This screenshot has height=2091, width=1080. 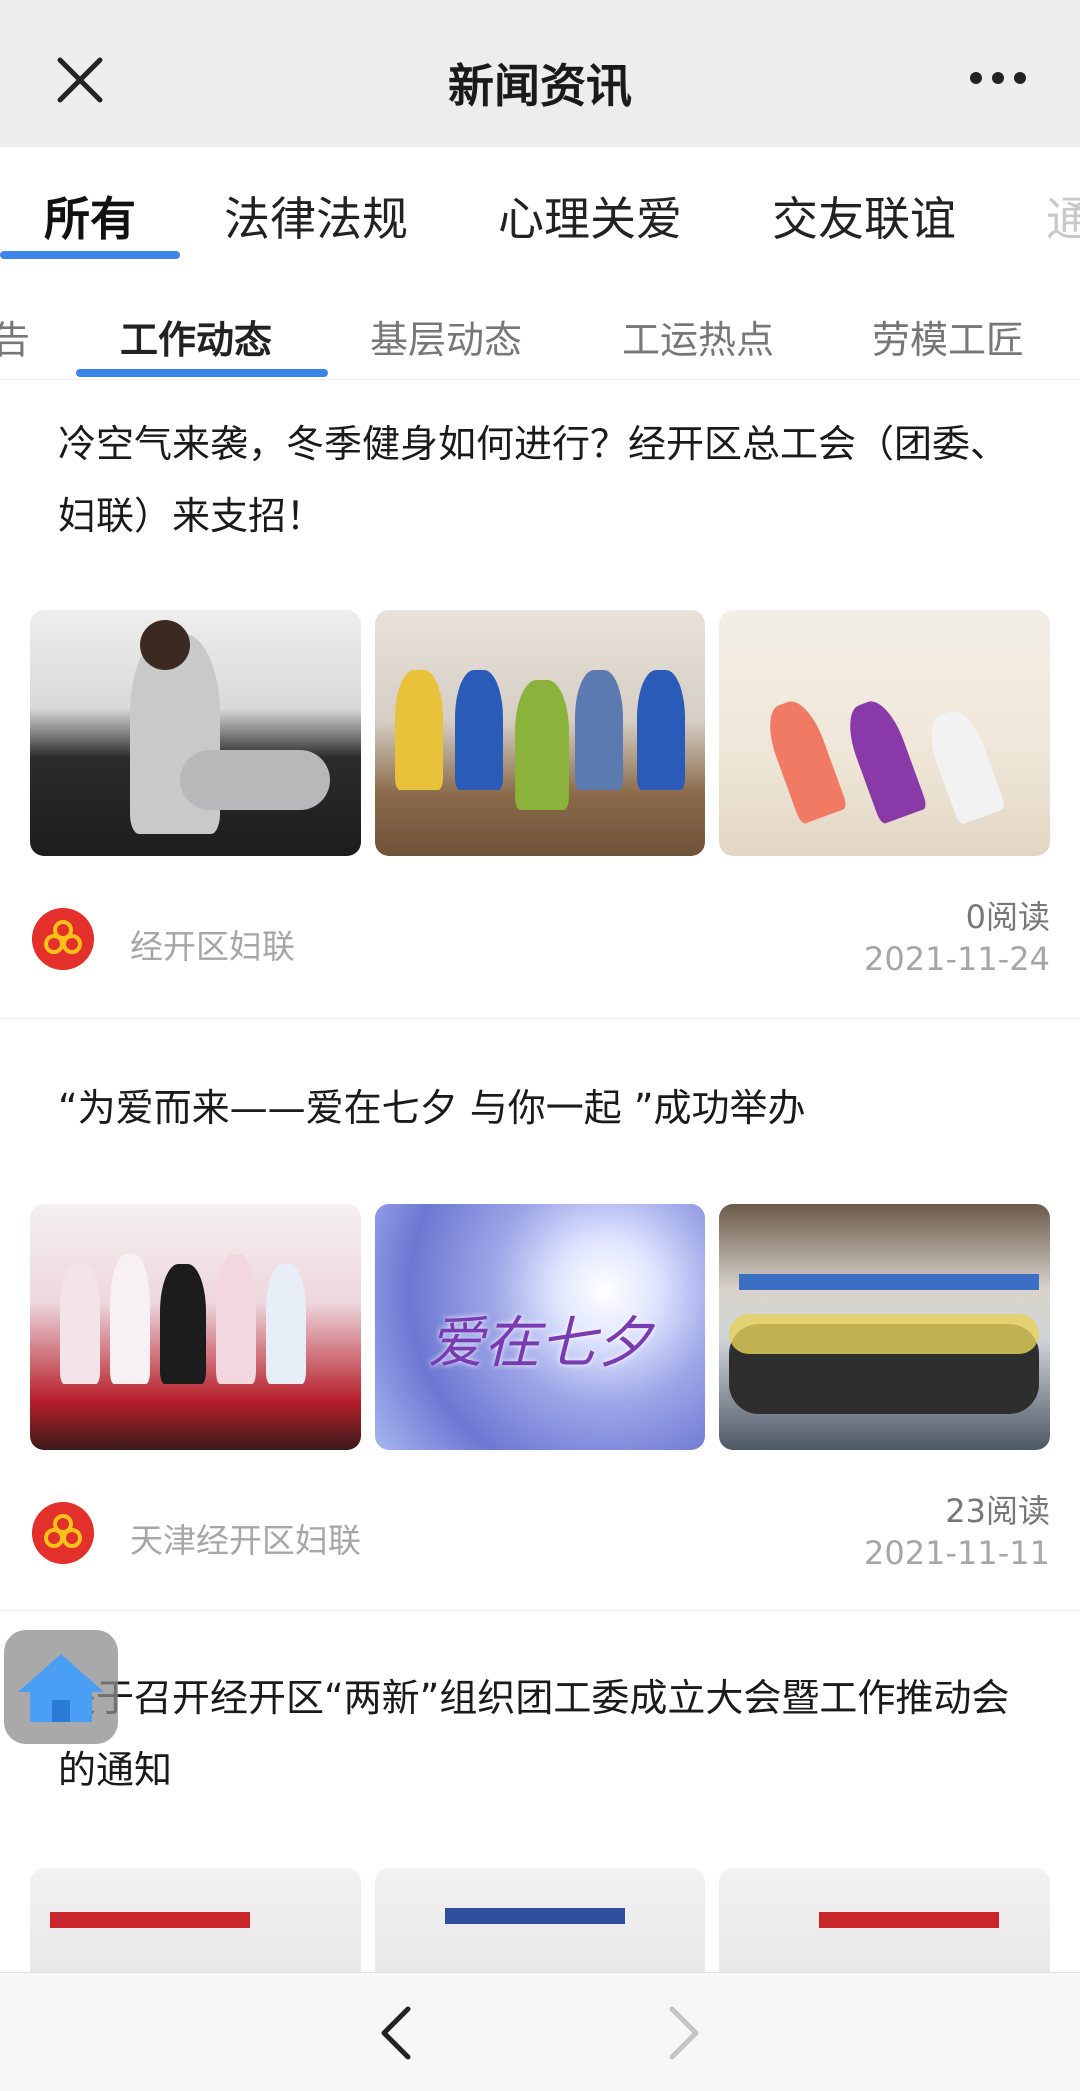 What do you see at coordinates (540, 1536) in the screenshot?
I see `article-meta: 天津经开区妇联 23阅读 2021-11-11` at bounding box center [540, 1536].